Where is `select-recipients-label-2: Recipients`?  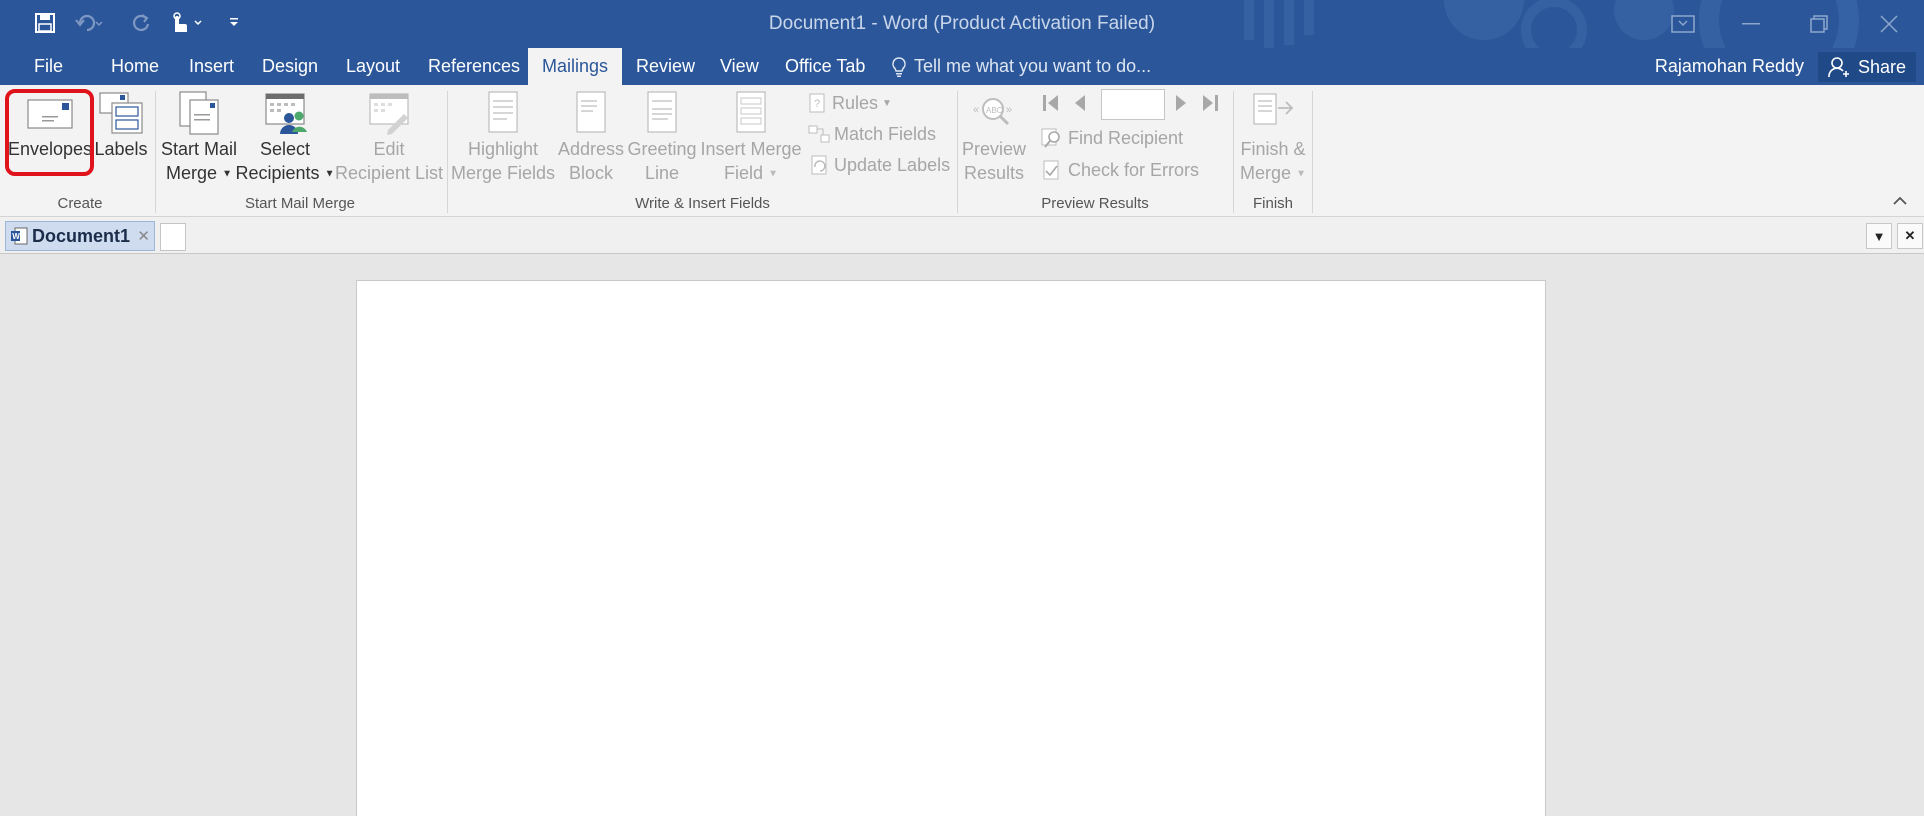
select-recipients-label-2: Recipients is located at coordinates (277, 173).